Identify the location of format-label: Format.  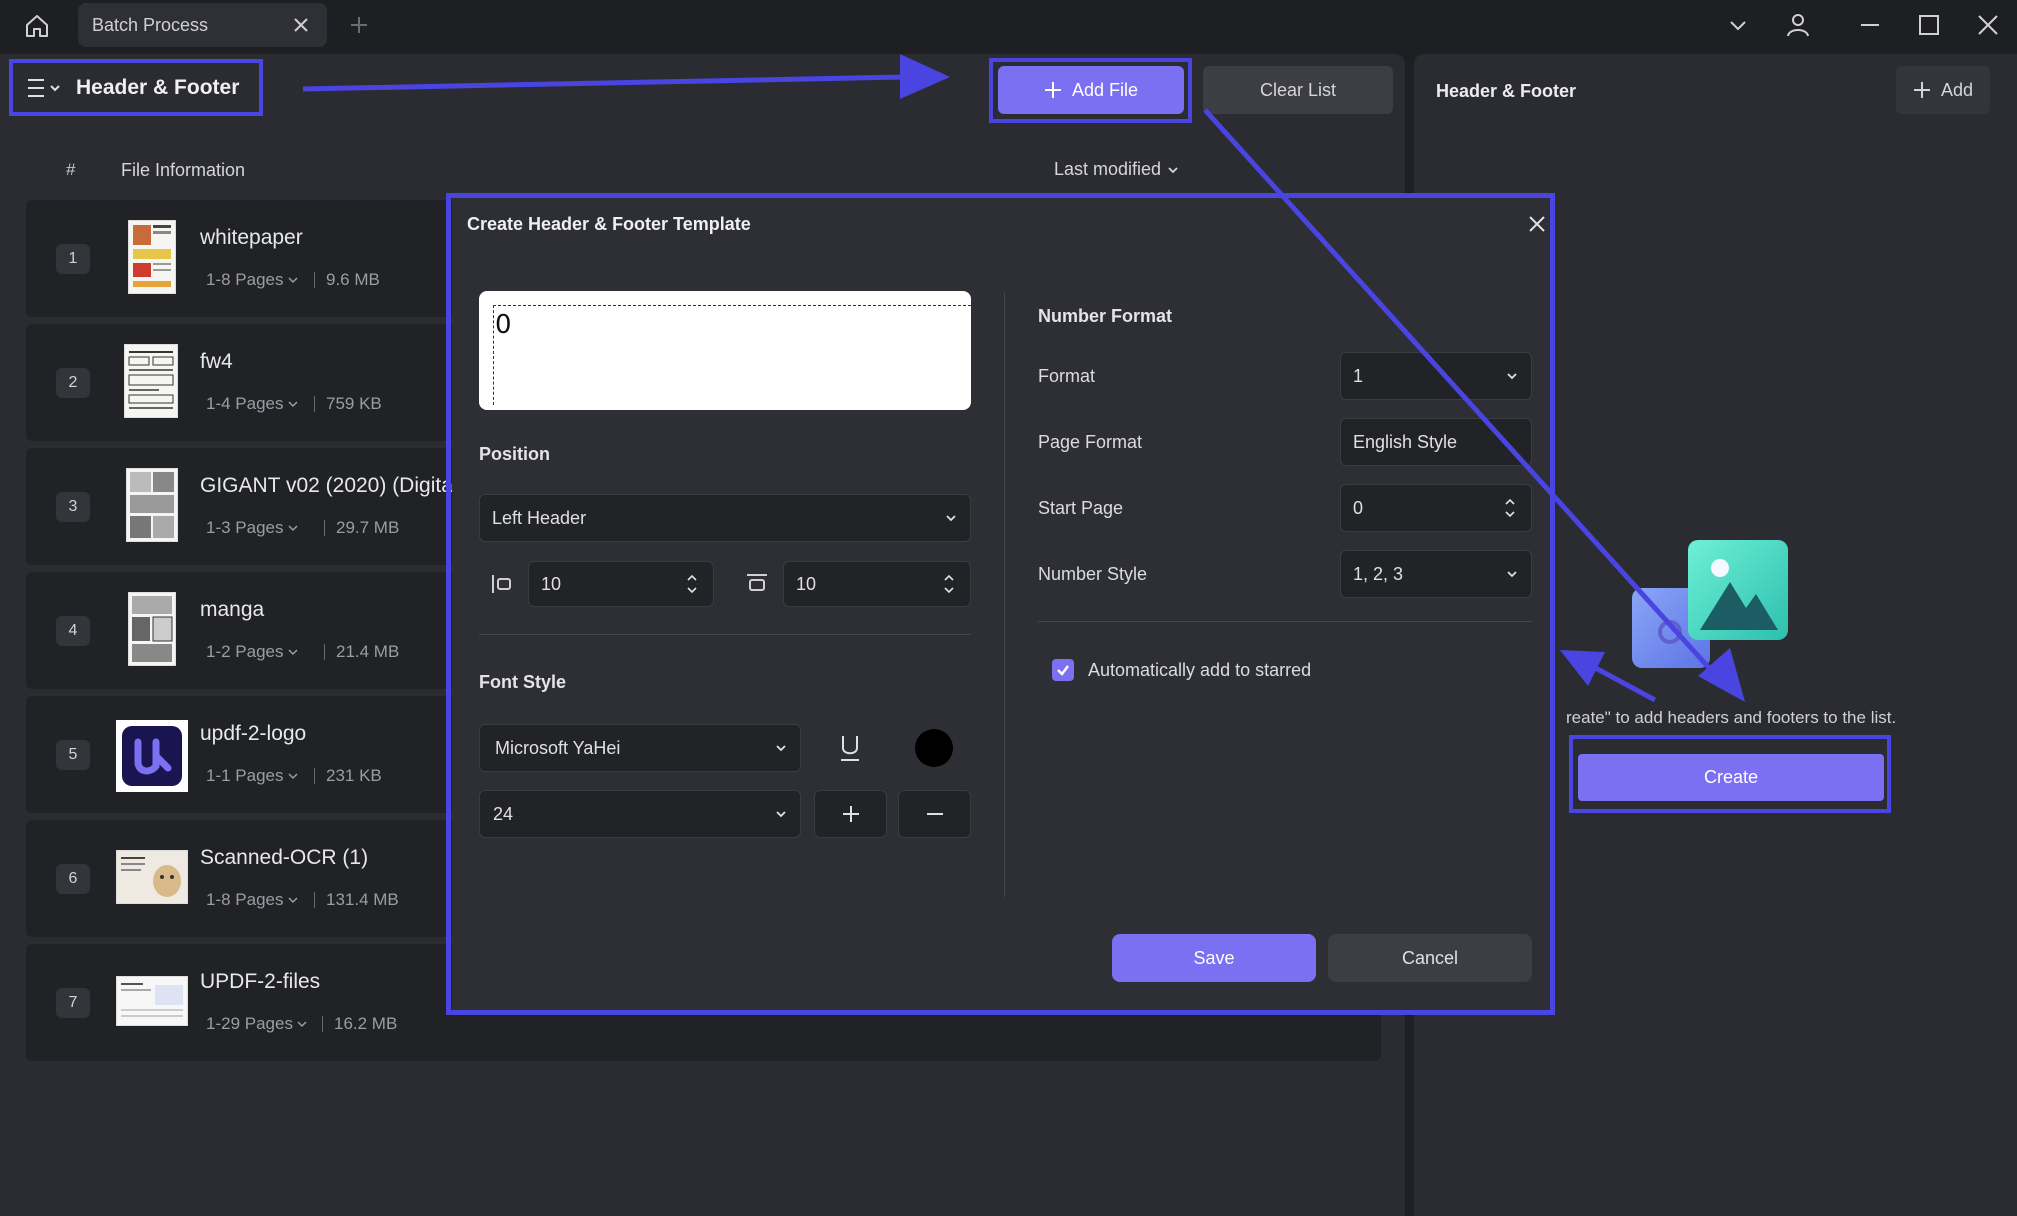
(1067, 376).